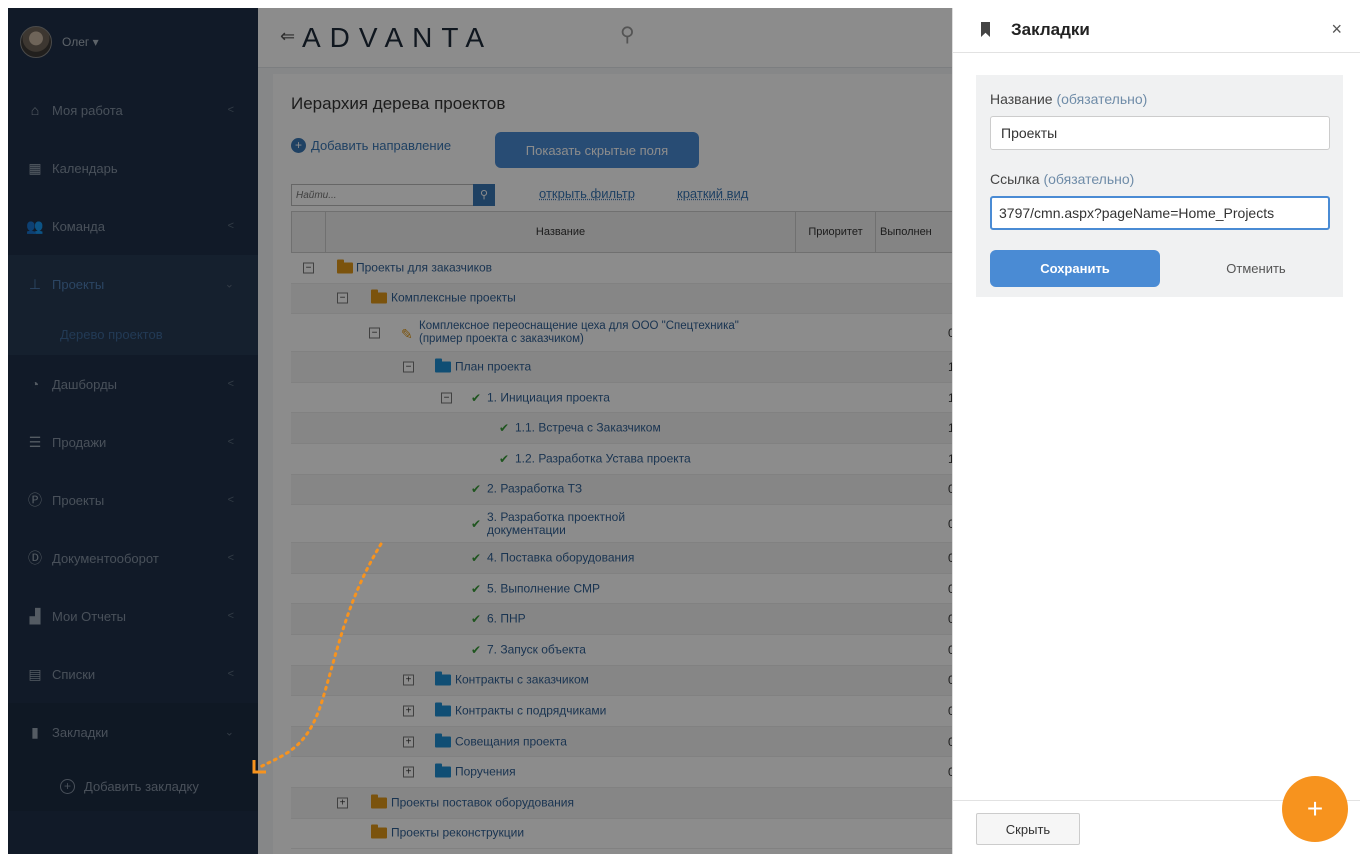  What do you see at coordinates (1315, 809) in the screenshot?
I see `add-fab-button: +` at bounding box center [1315, 809].